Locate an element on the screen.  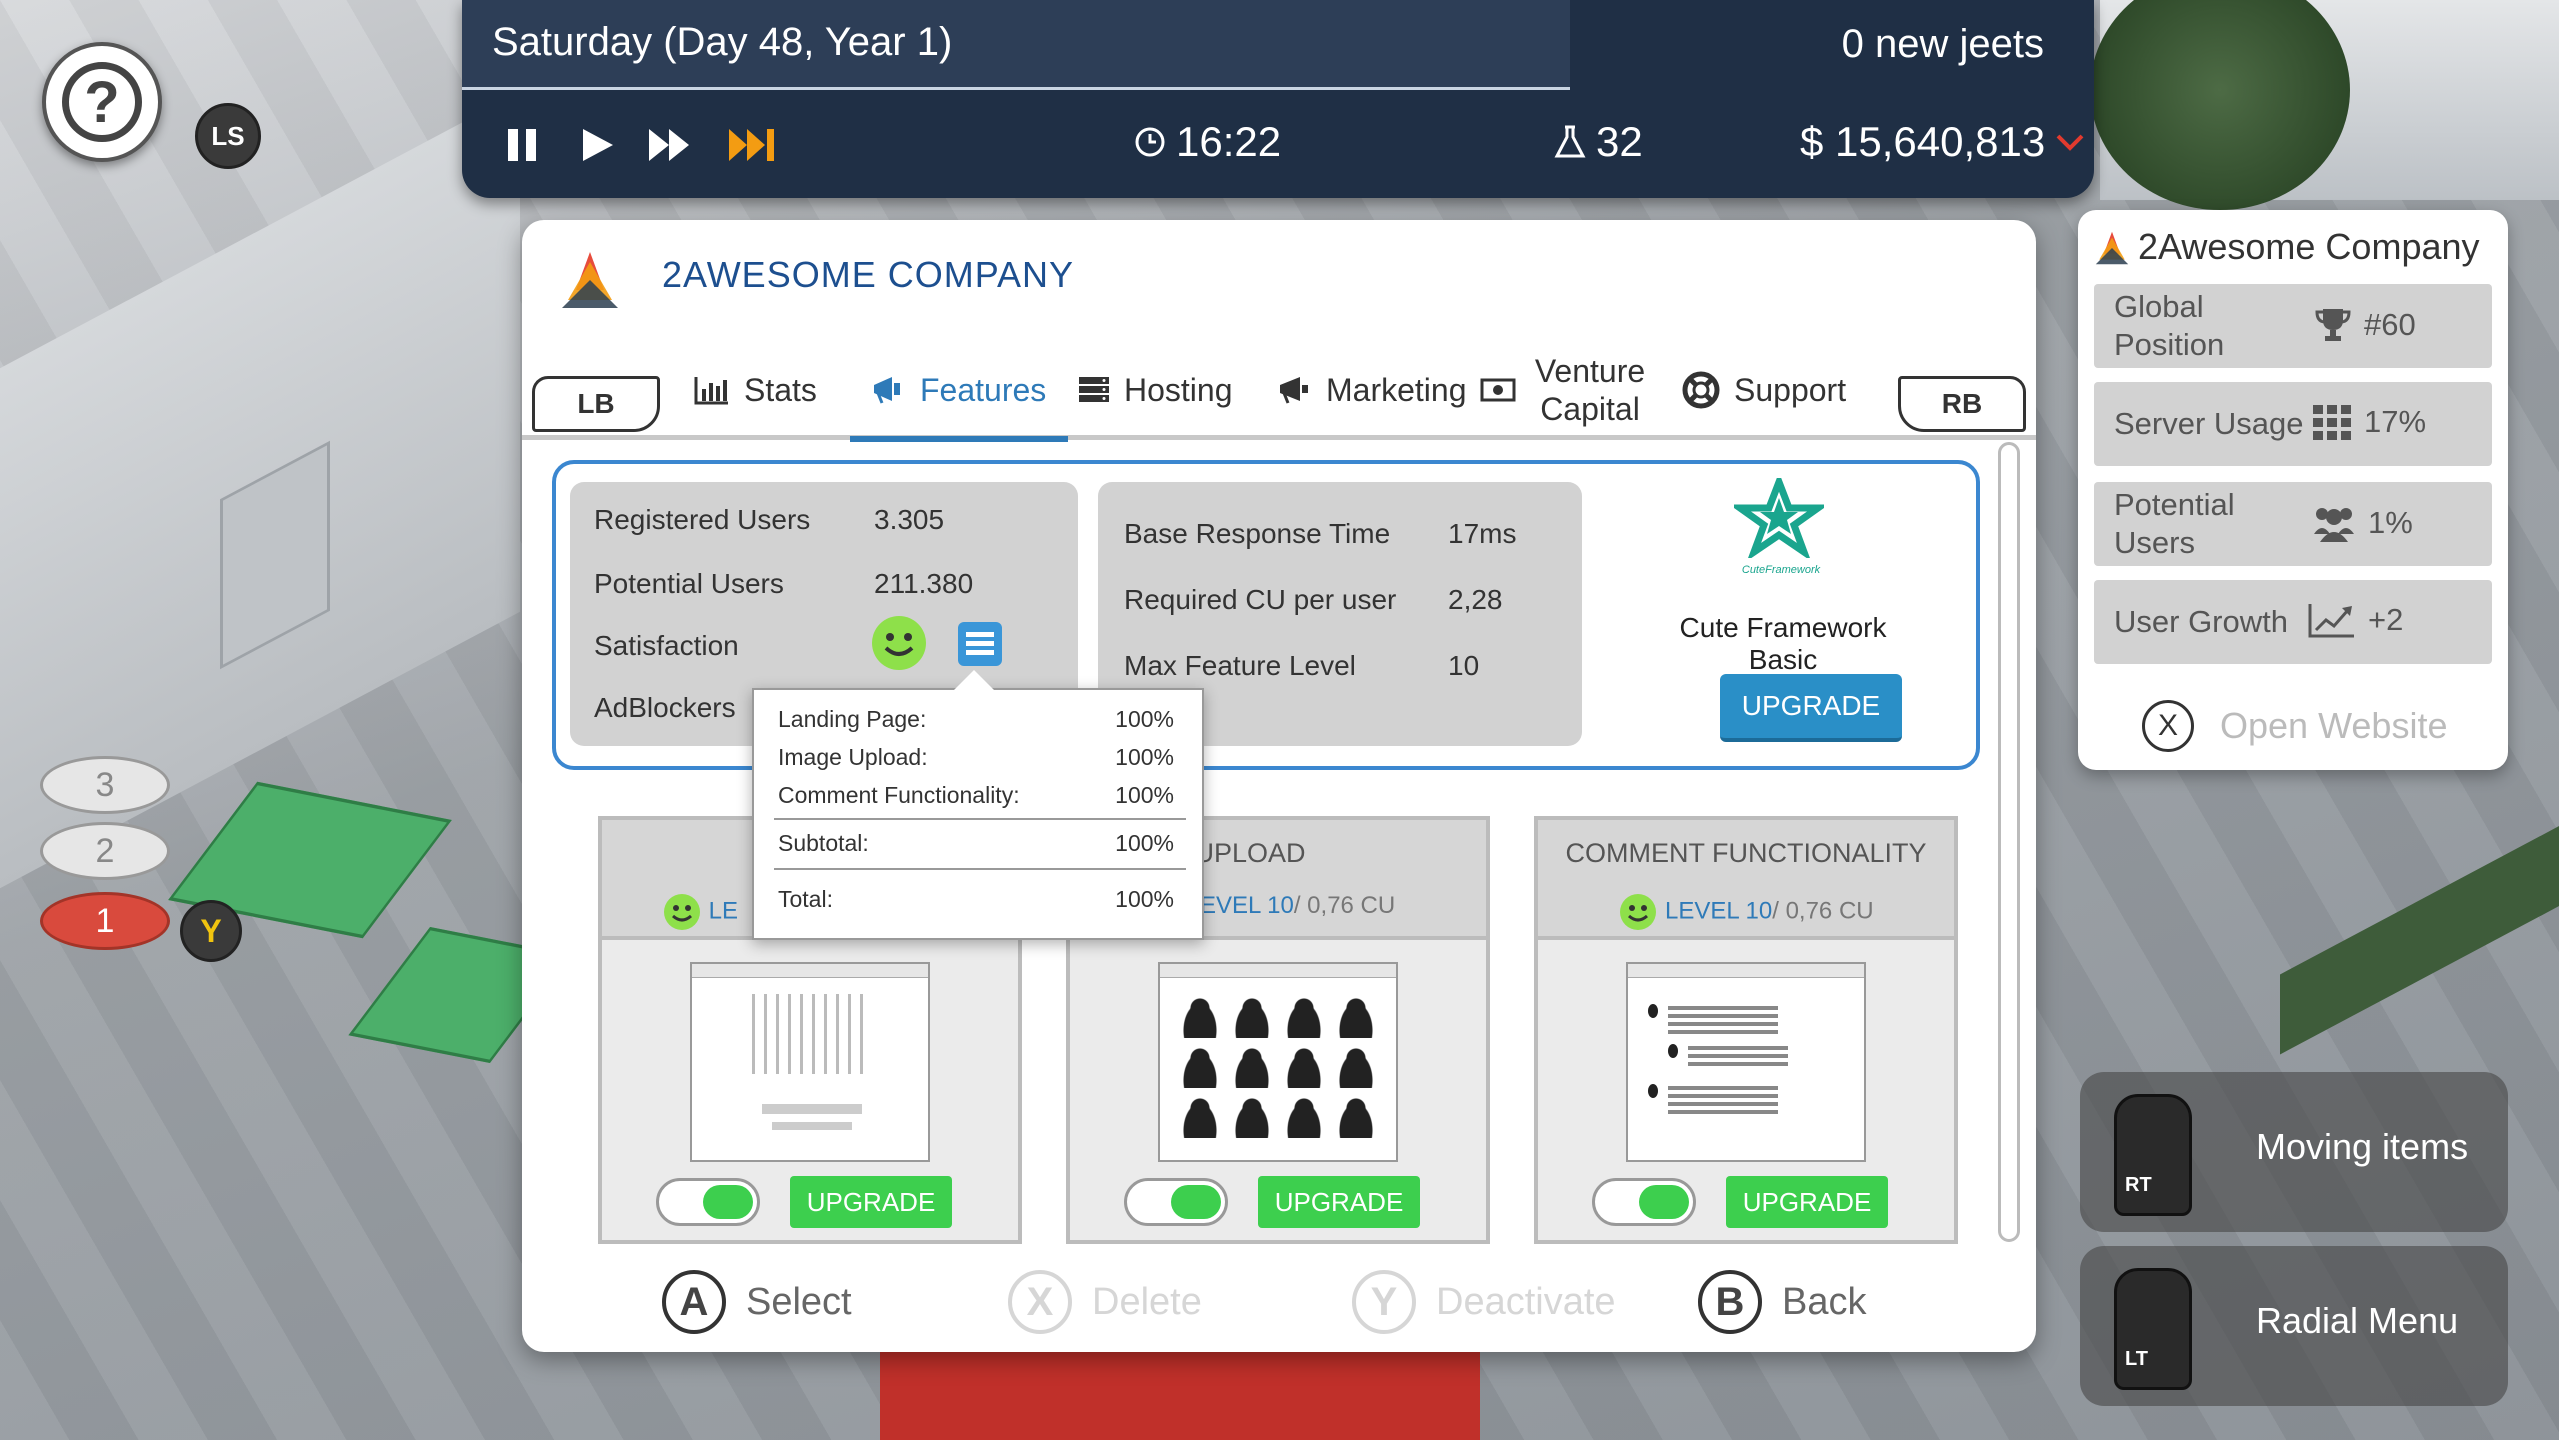
deactivate-action-label: Deactivate is located at coordinates (1526, 1301).